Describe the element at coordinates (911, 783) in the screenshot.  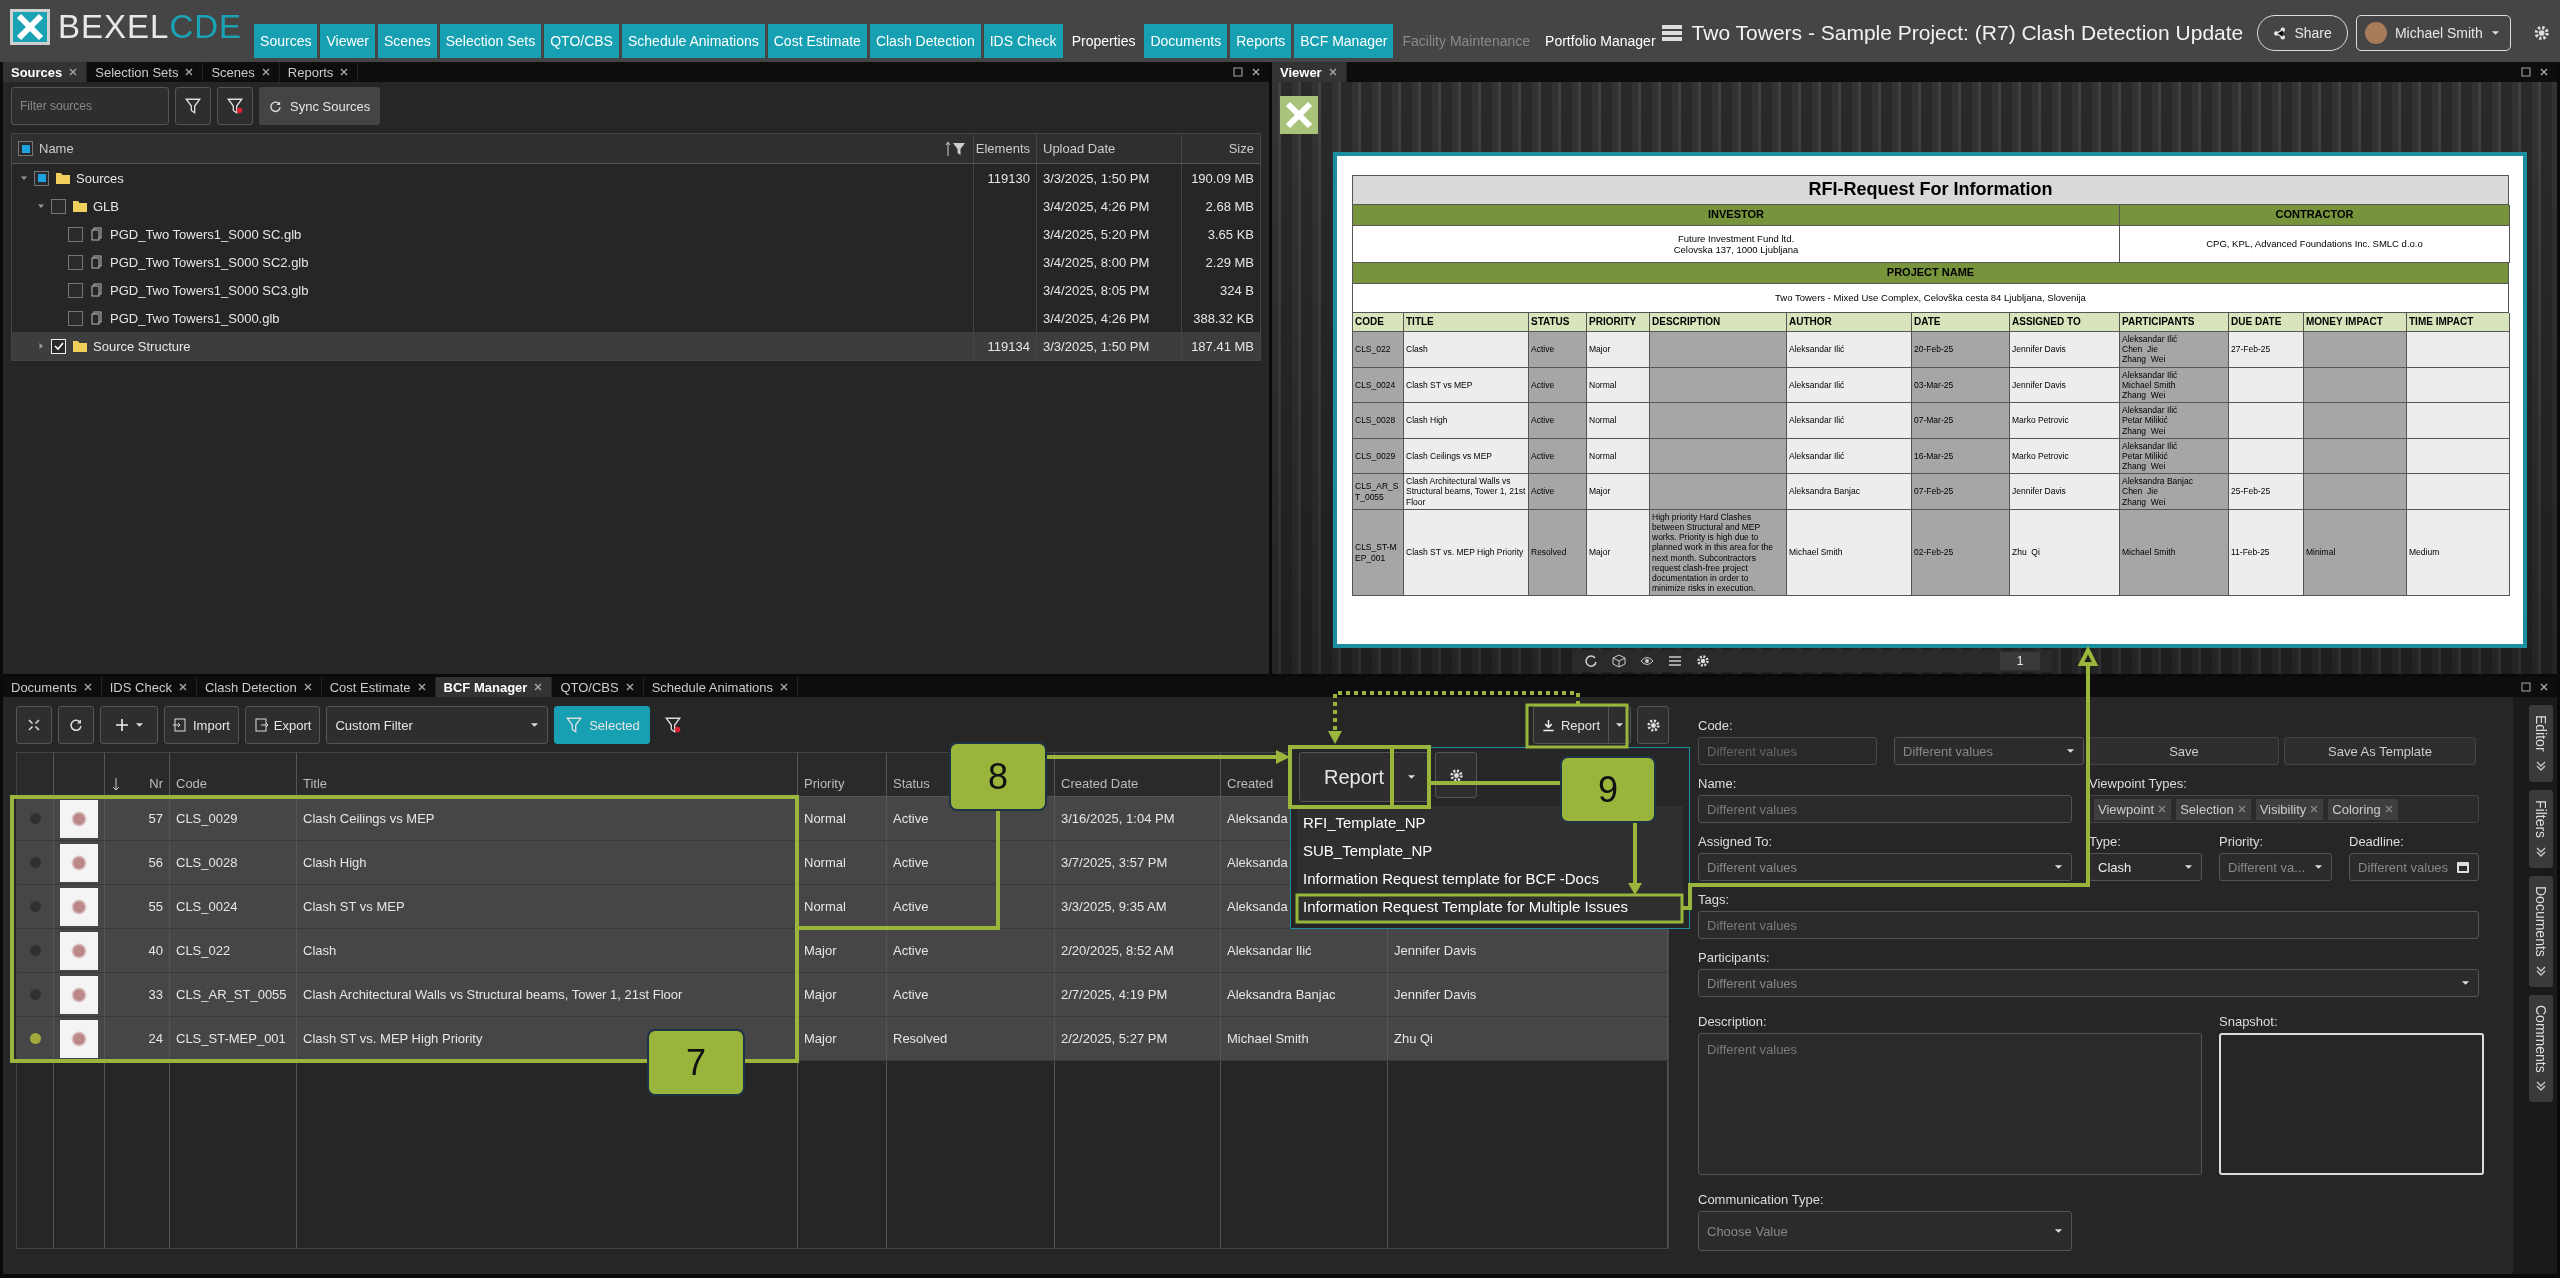
I see `column-header: Status` at that location.